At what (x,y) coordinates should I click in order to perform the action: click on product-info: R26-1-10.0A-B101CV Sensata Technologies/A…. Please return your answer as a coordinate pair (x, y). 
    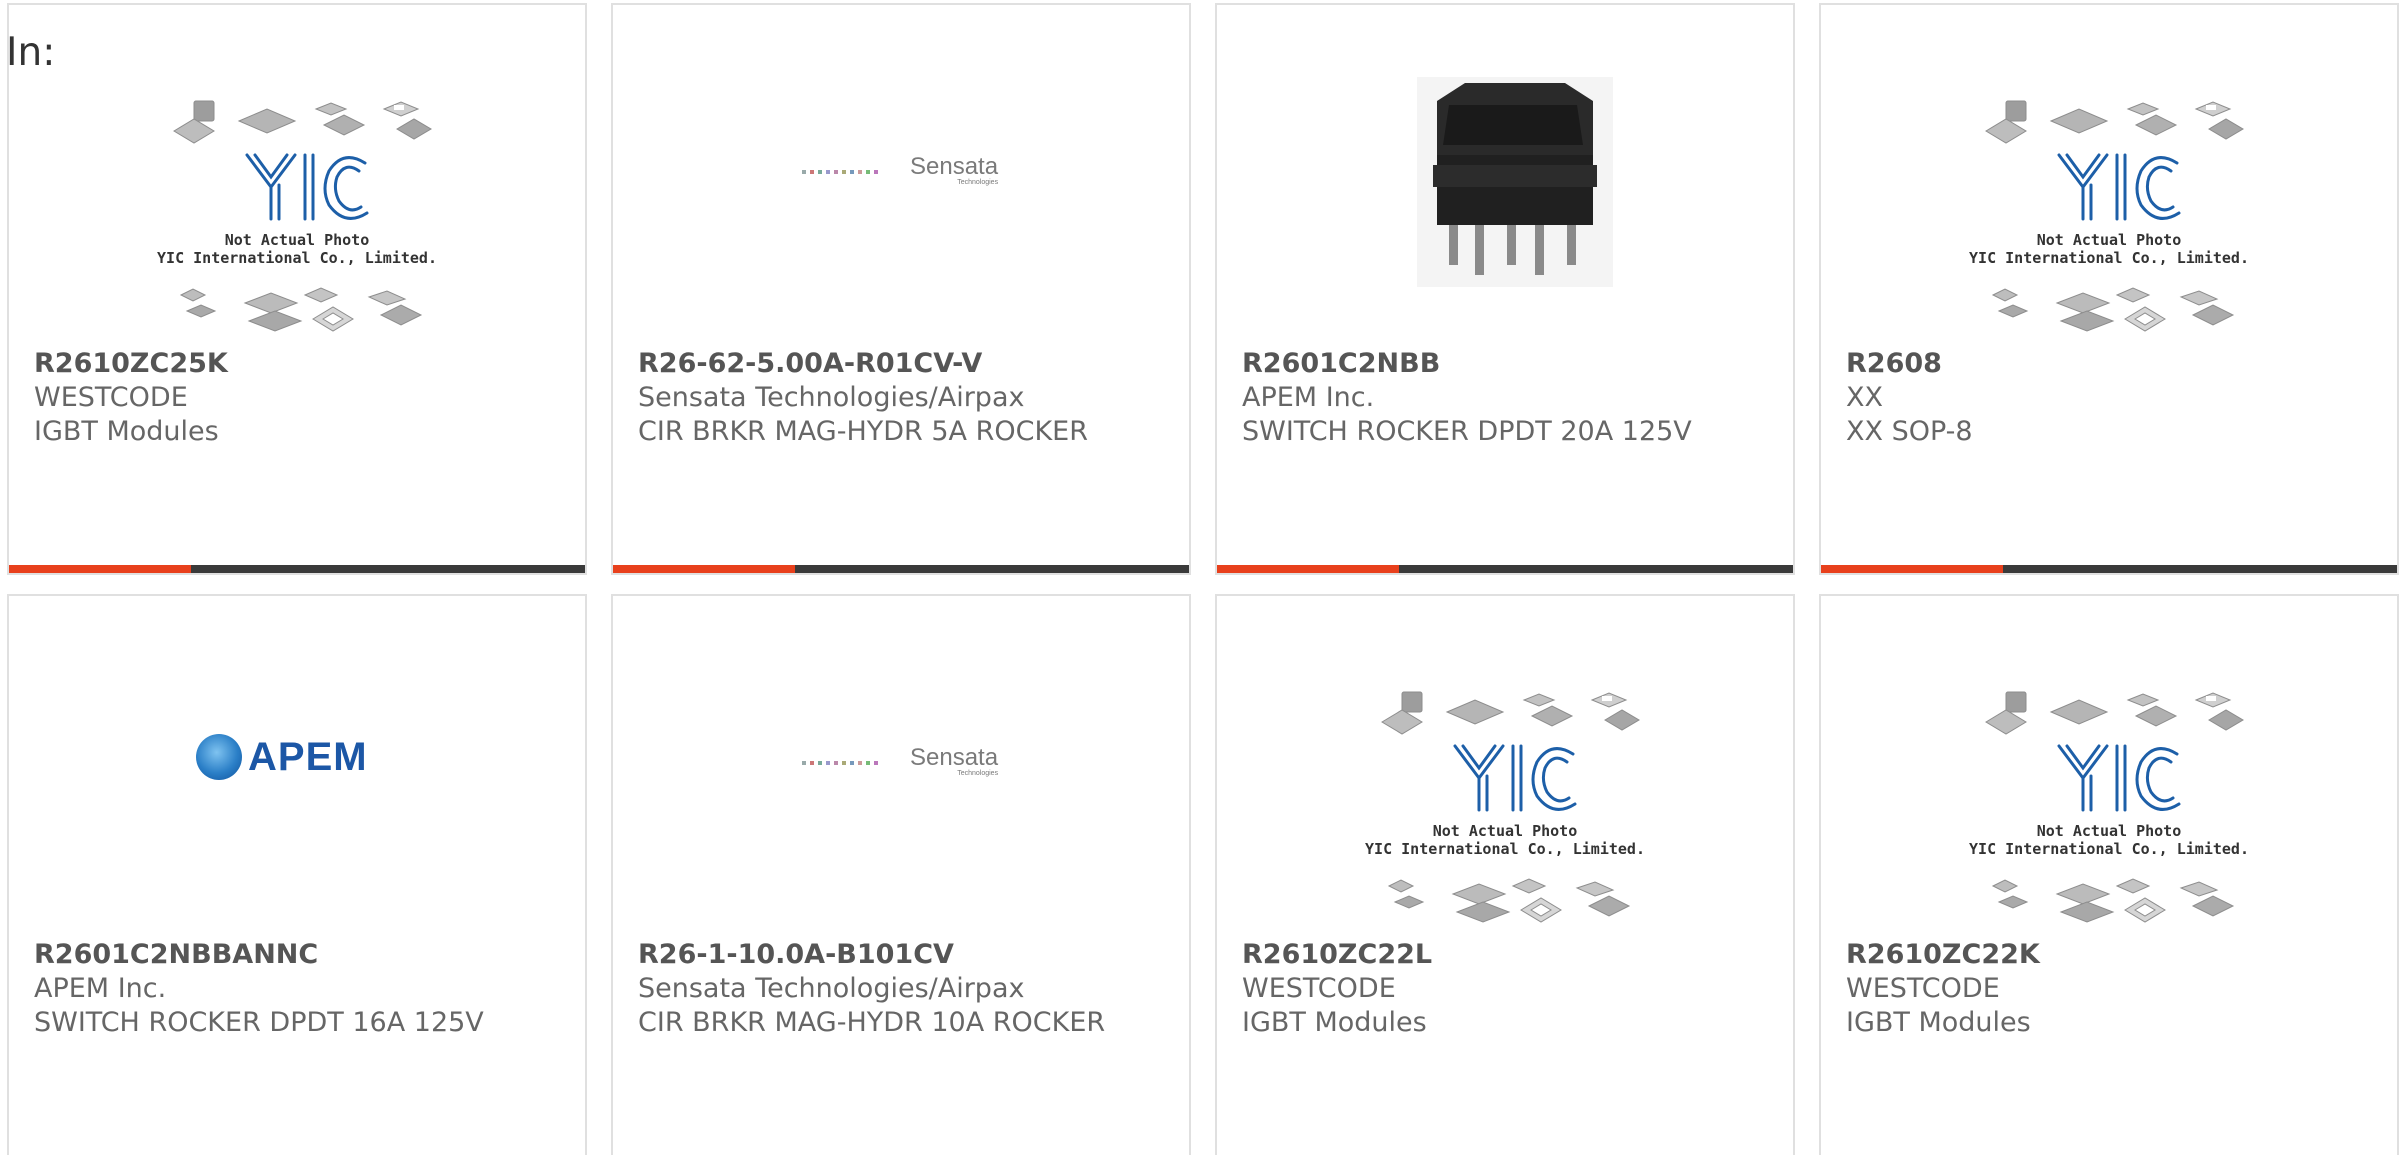
    Looking at the image, I should click on (903, 989).